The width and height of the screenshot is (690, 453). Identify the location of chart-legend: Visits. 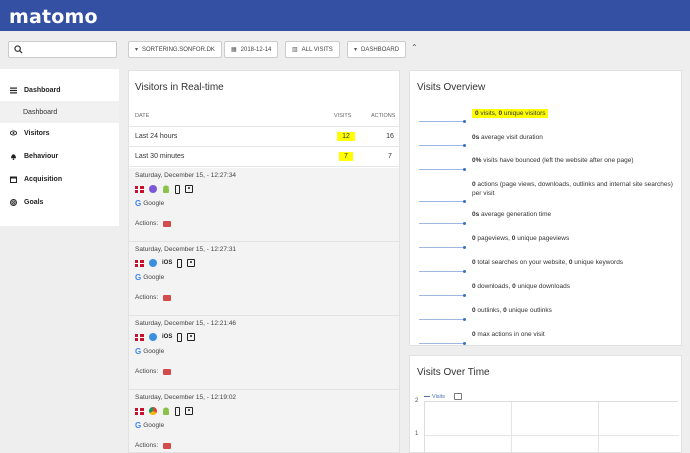
(443, 396).